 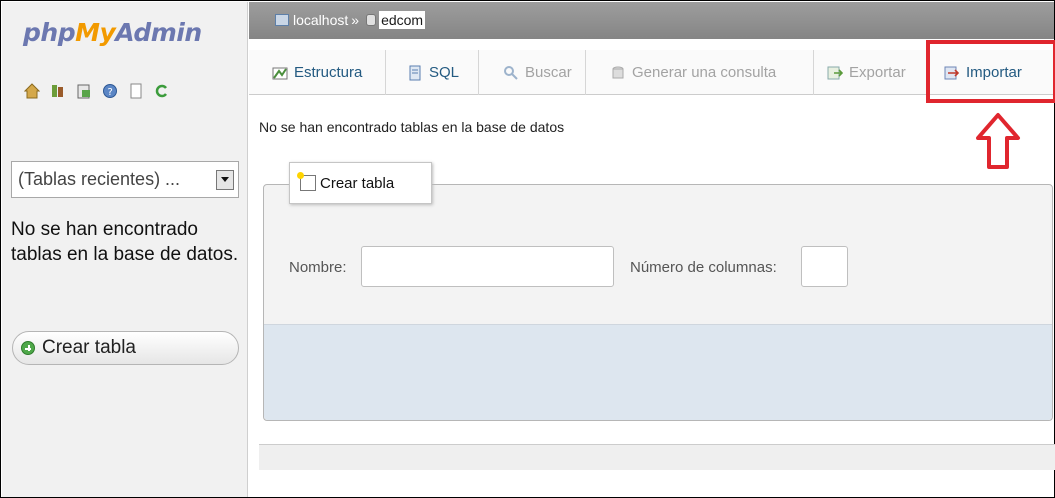 What do you see at coordinates (704, 72) in the screenshot?
I see `tab-label: Generar una consulta` at bounding box center [704, 72].